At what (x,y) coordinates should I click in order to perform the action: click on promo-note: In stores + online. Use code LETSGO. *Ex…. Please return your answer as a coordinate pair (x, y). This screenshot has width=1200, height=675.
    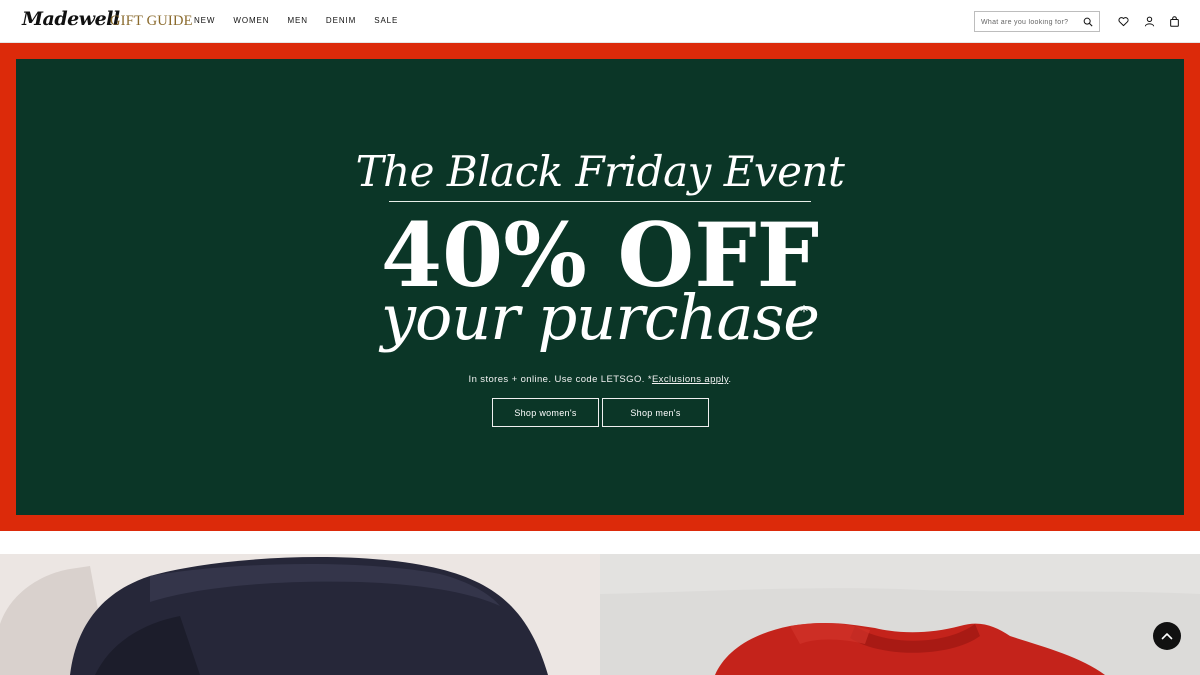
    Looking at the image, I should click on (600, 379).